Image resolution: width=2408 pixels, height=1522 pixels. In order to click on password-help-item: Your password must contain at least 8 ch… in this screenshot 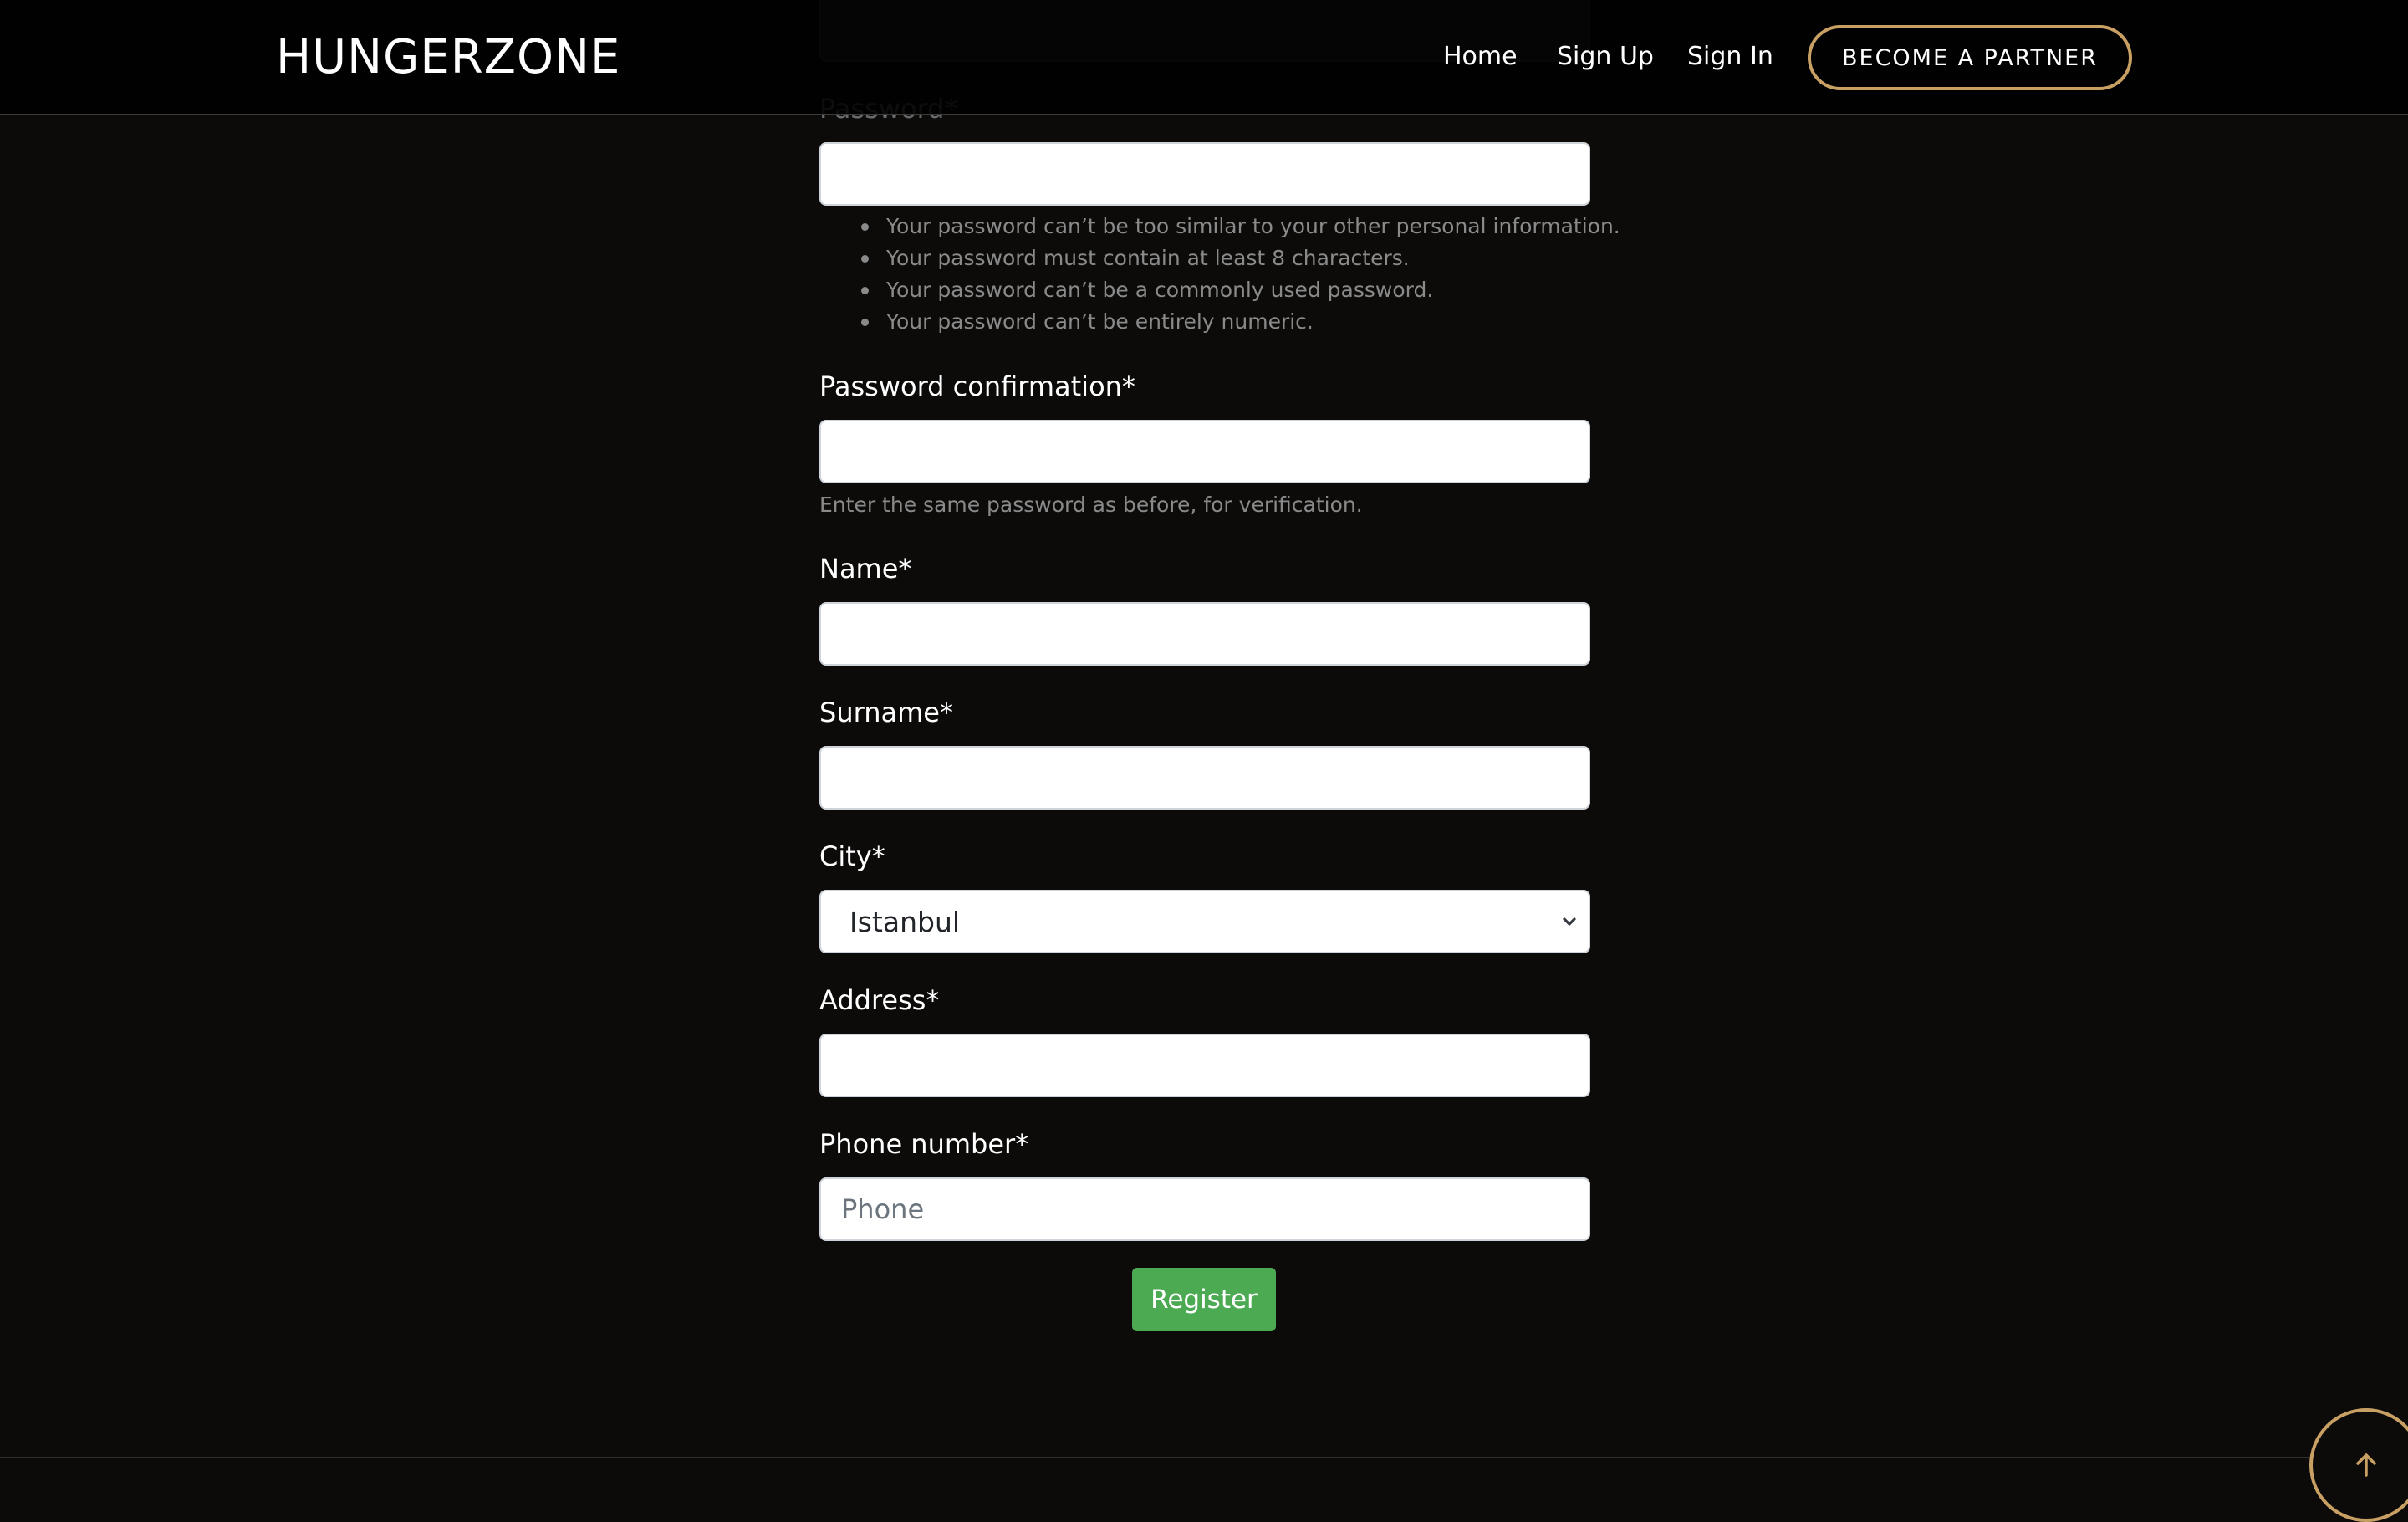, I will do `click(1240, 258)`.